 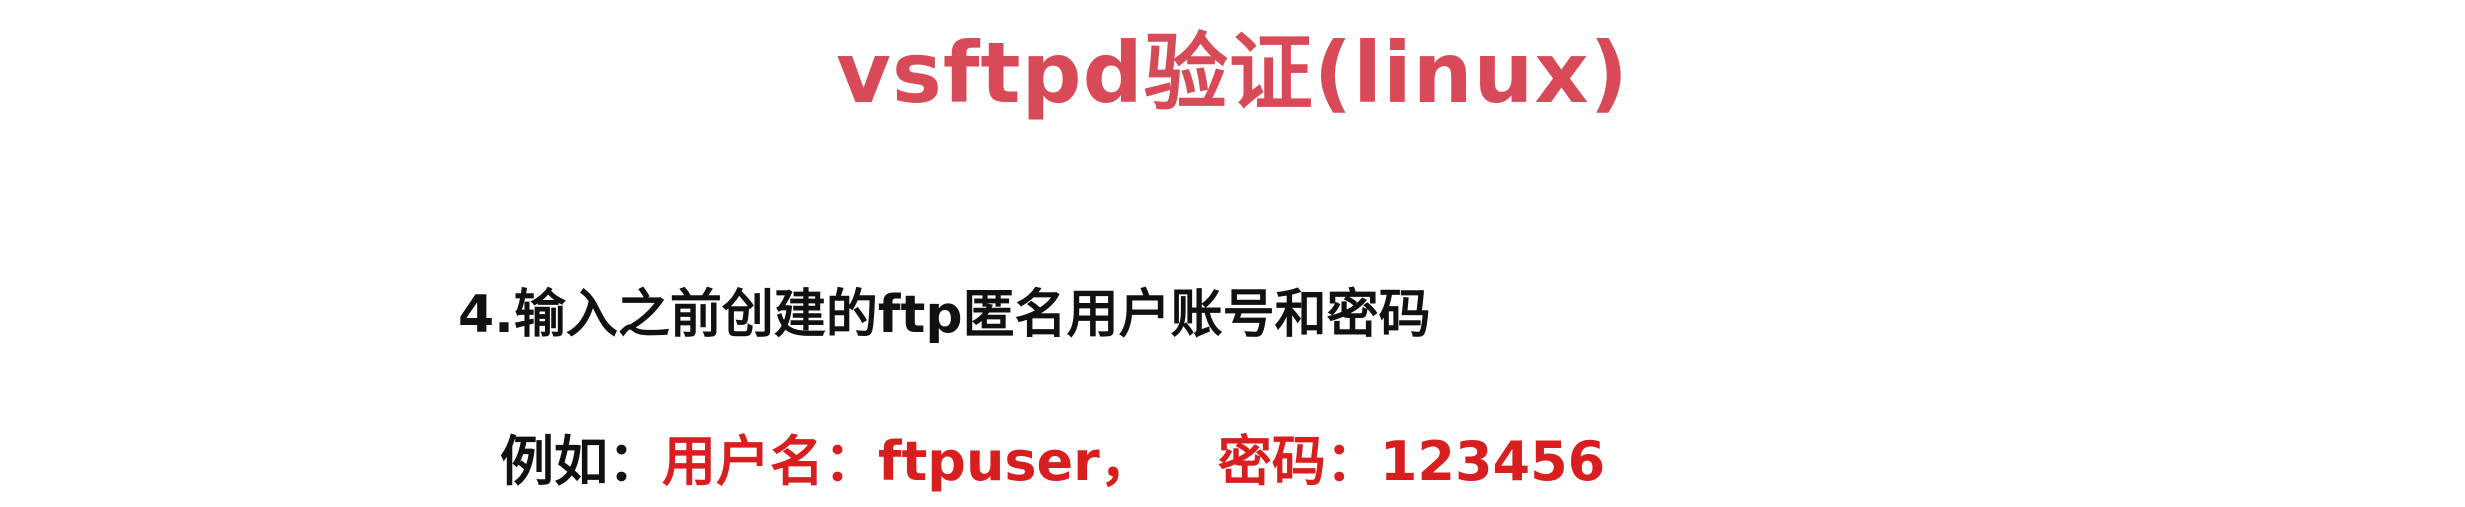 What do you see at coordinates (944, 315) in the screenshot?
I see `step-instruction: 4.输入之前创建的ftp匿名用户账号和密码` at bounding box center [944, 315].